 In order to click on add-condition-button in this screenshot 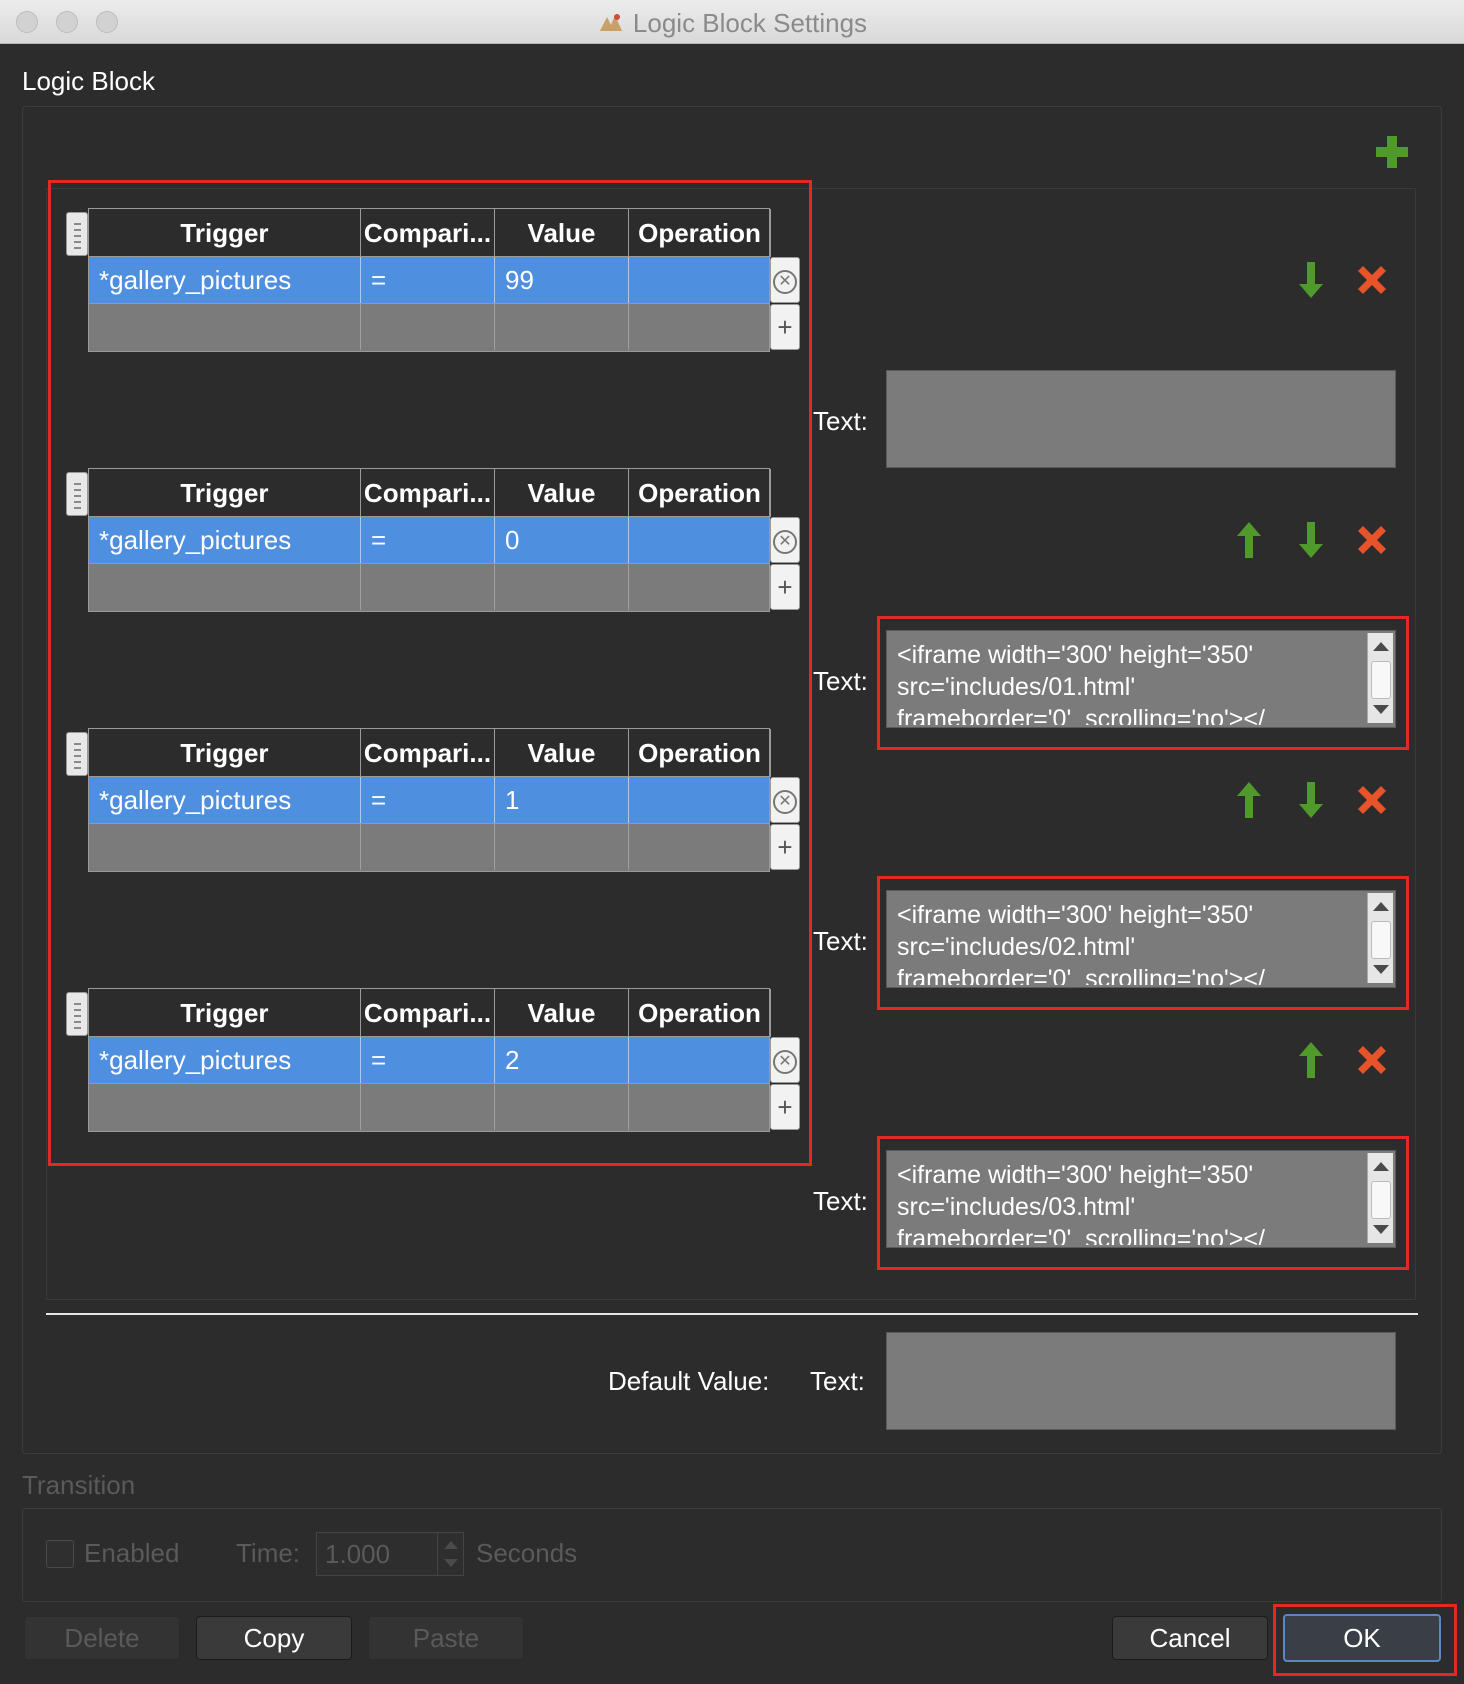, I will do `click(1392, 152)`.